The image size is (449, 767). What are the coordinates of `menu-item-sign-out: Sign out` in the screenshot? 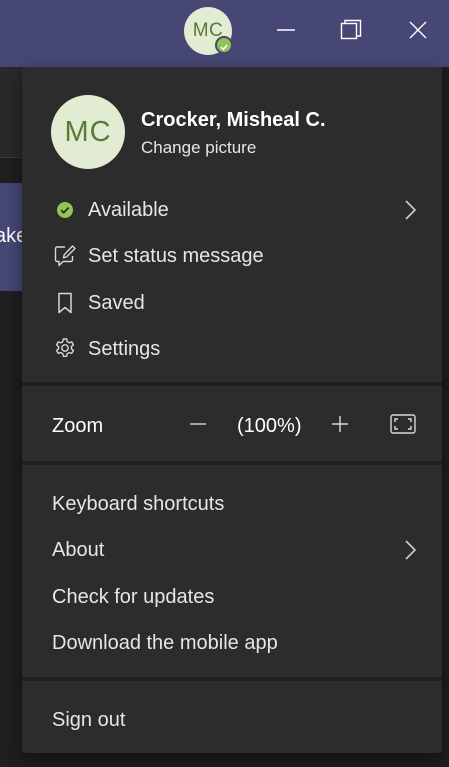 It's located at (232, 720).